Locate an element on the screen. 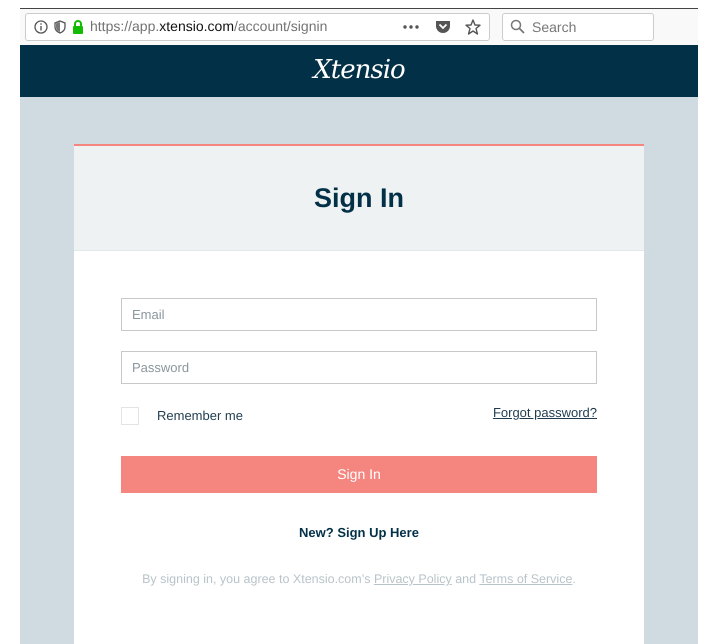 The width and height of the screenshot is (702, 644). lock-icon is located at coordinates (78, 27).